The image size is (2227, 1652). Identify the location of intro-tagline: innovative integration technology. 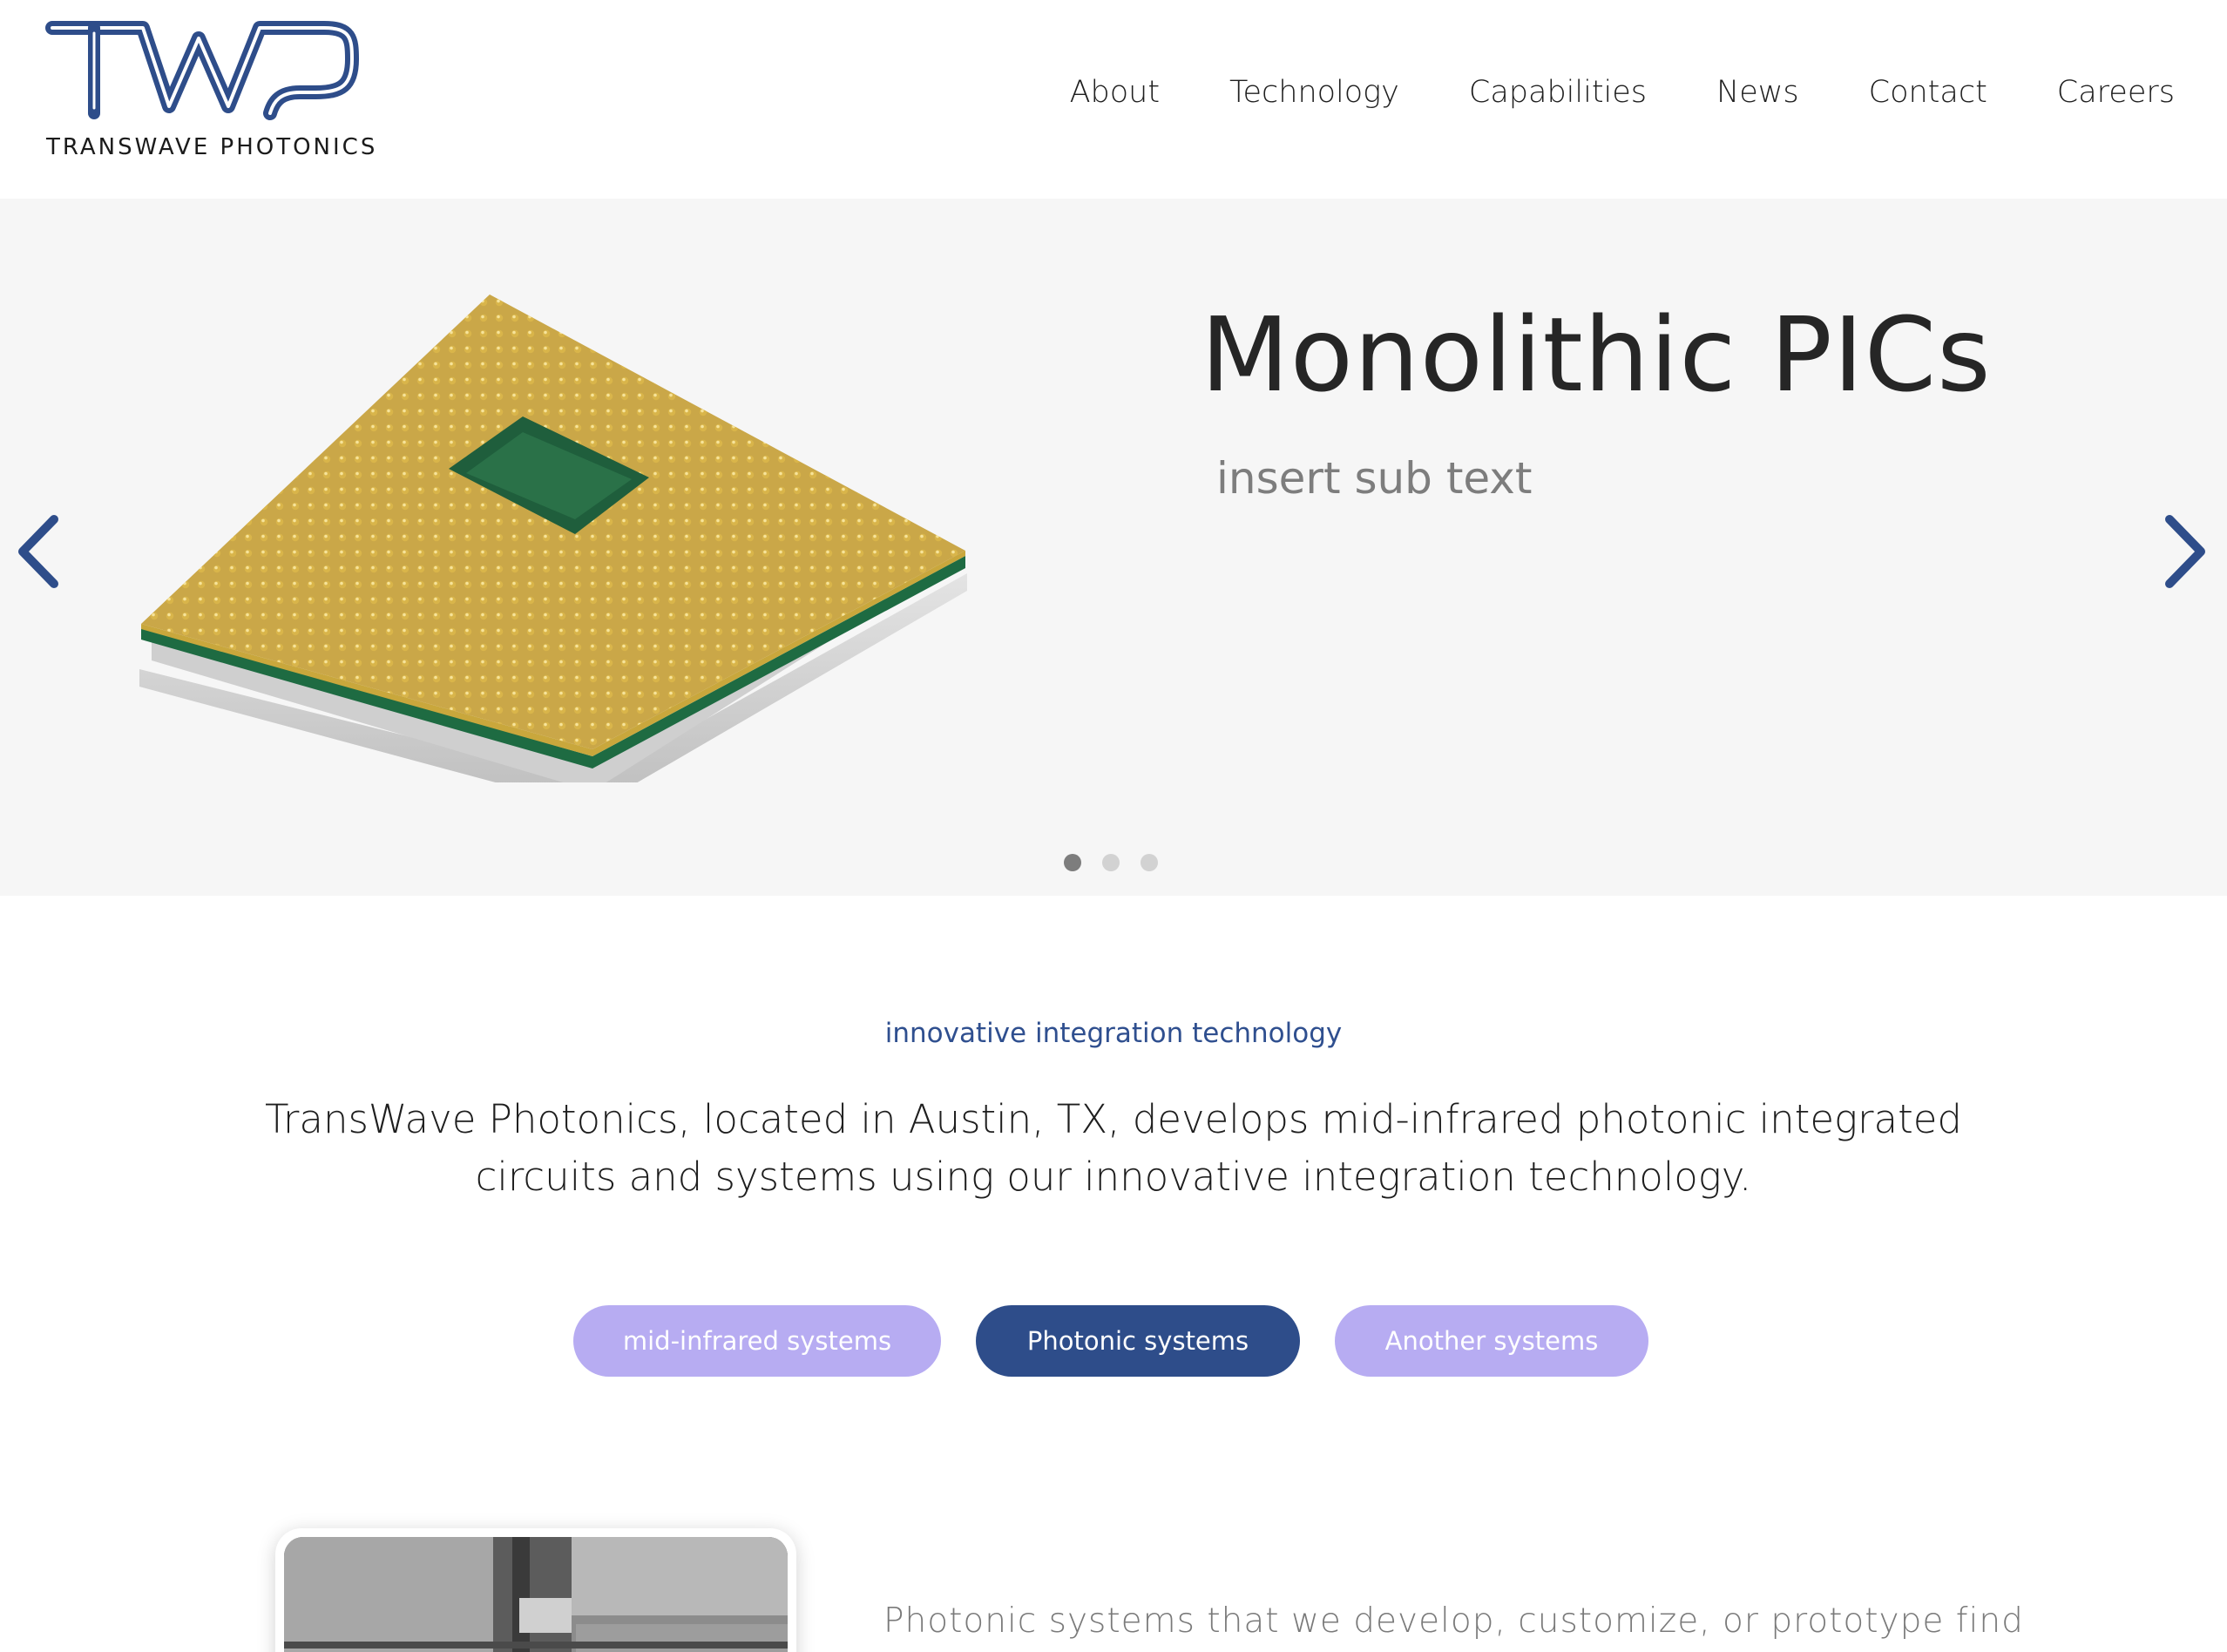
(1113, 1033).